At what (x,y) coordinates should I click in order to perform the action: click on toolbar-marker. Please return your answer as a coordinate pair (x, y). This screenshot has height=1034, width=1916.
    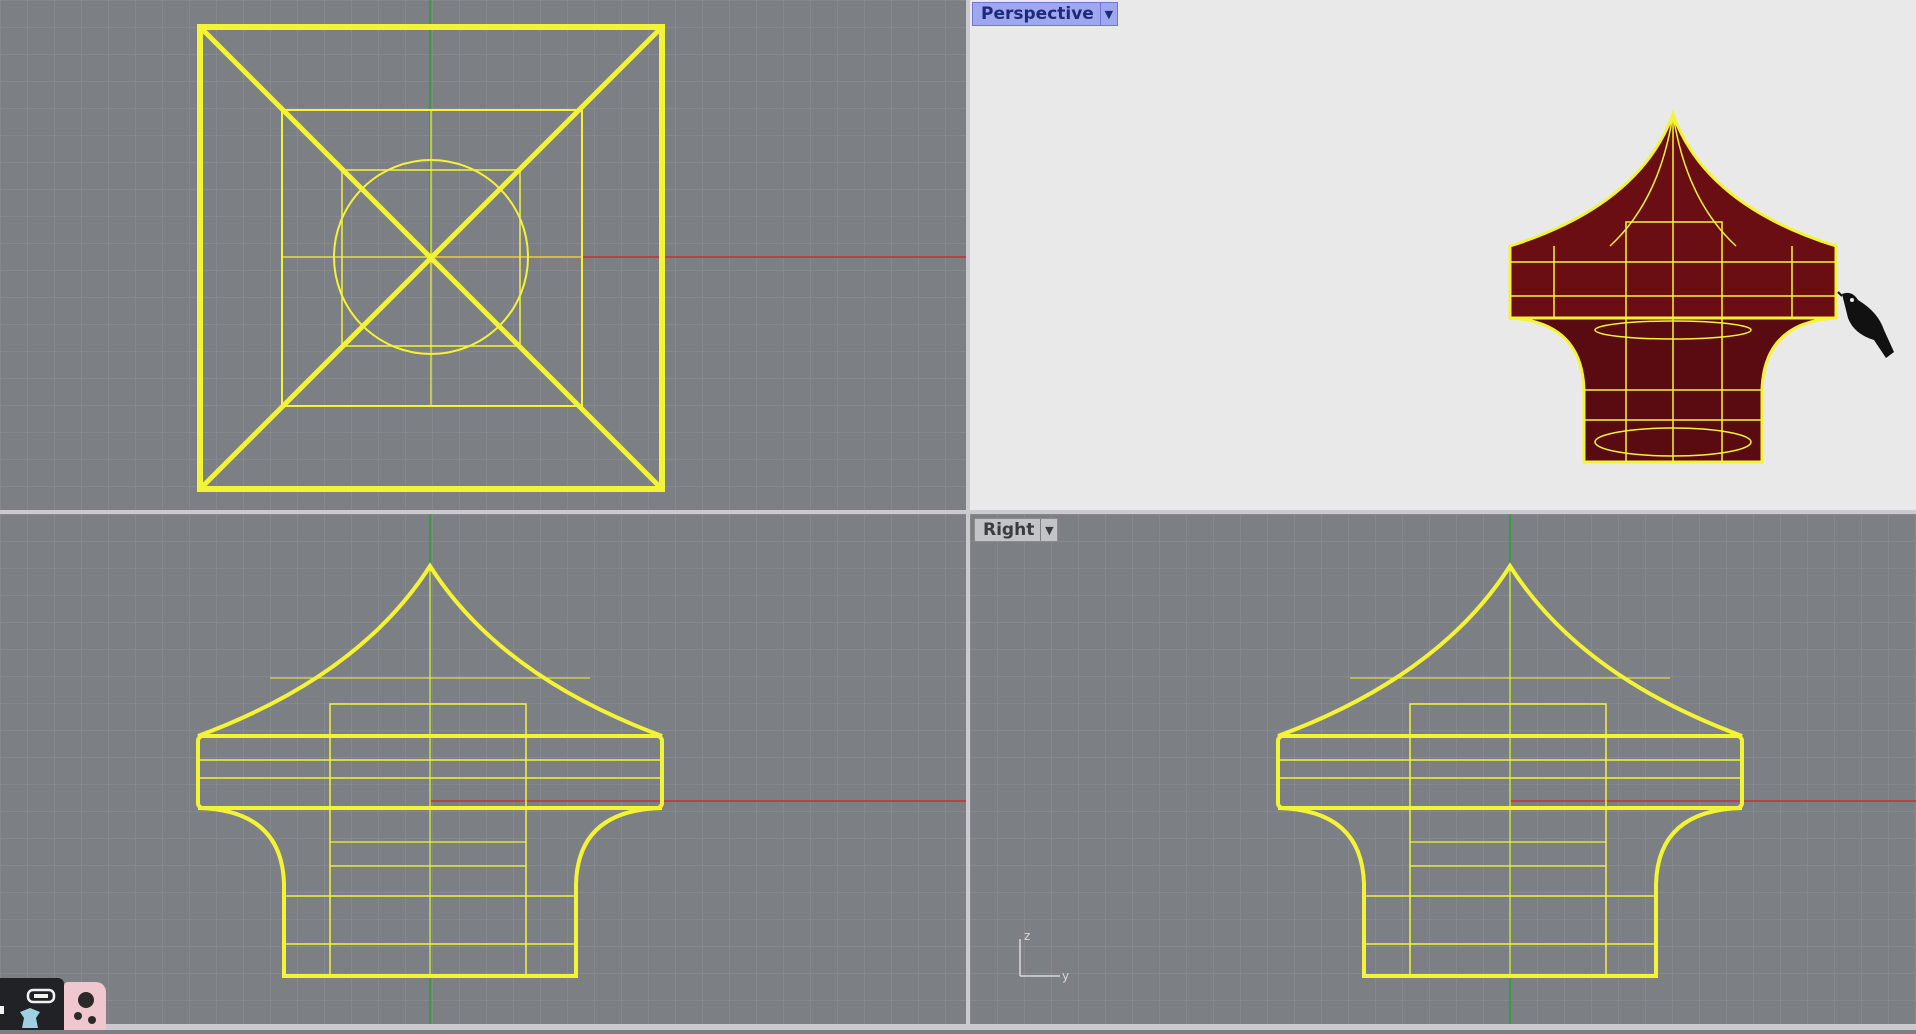
    Looking at the image, I should click on (2, 1010).